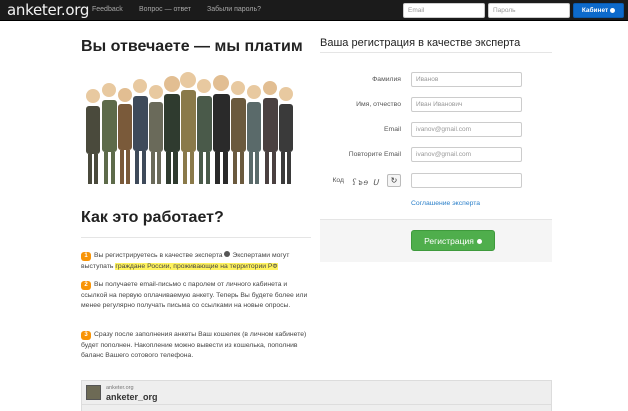 The image size is (628, 411). What do you see at coordinates (444, 10) in the screenshot?
I see `login-email-input: Email` at bounding box center [444, 10].